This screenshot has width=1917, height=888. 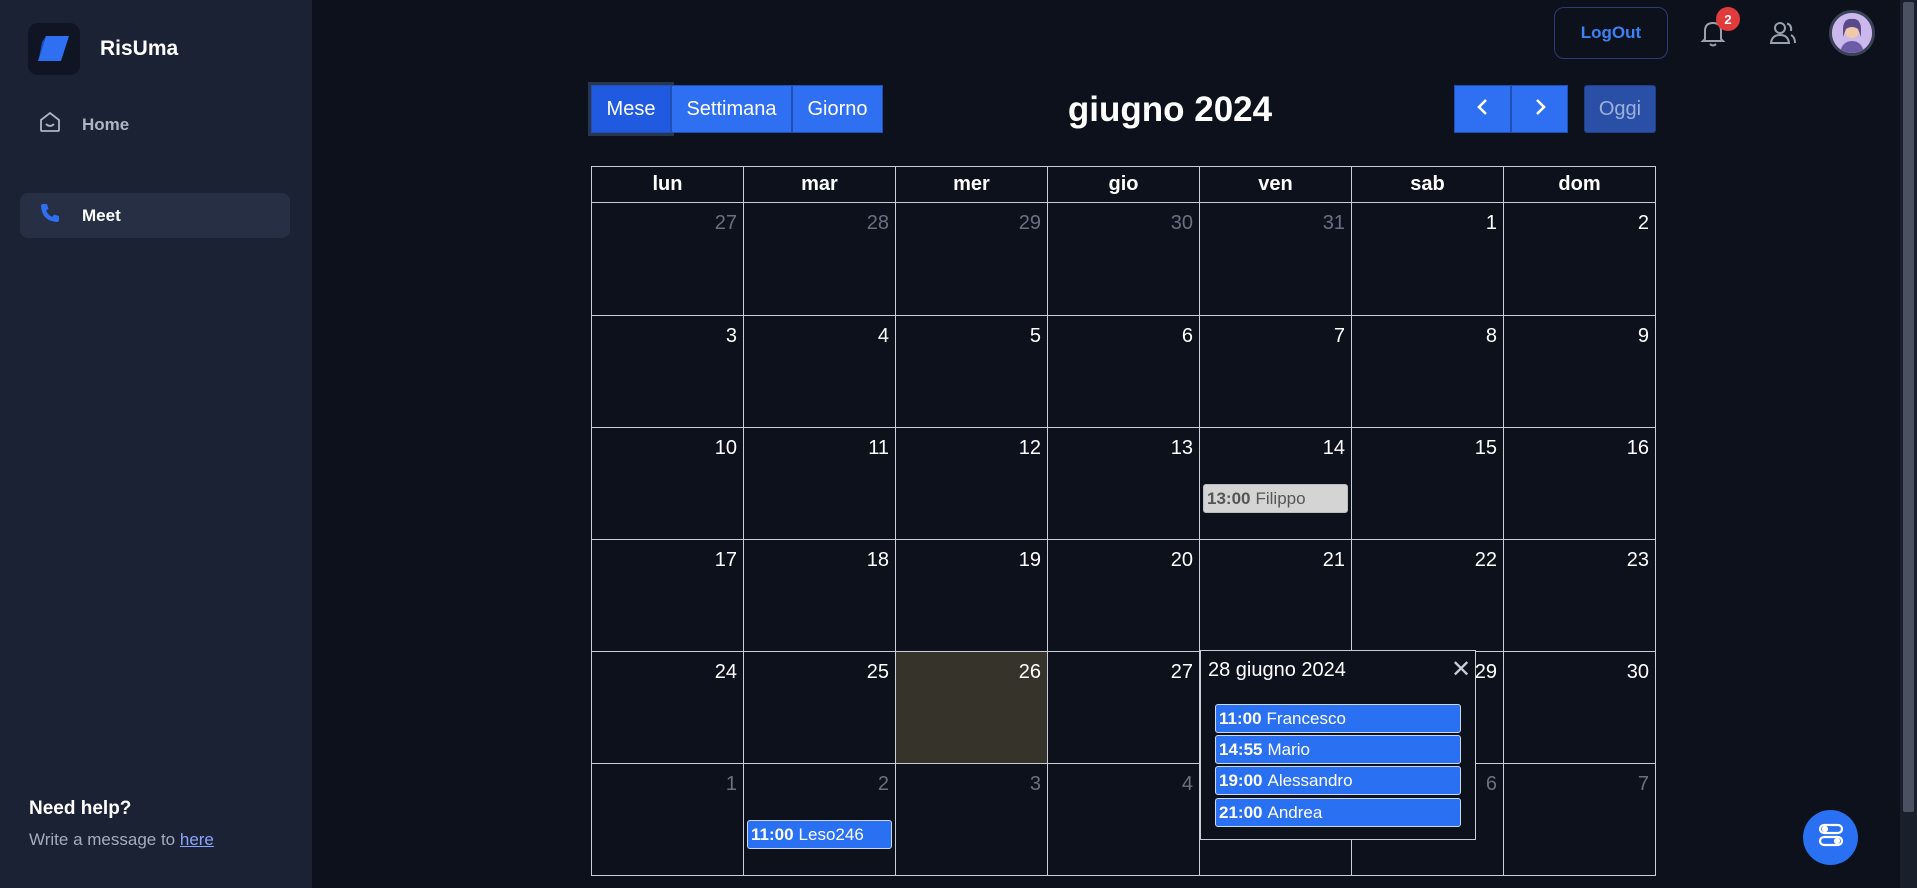 What do you see at coordinates (1334, 223) in the screenshot?
I see `day-number: 31` at bounding box center [1334, 223].